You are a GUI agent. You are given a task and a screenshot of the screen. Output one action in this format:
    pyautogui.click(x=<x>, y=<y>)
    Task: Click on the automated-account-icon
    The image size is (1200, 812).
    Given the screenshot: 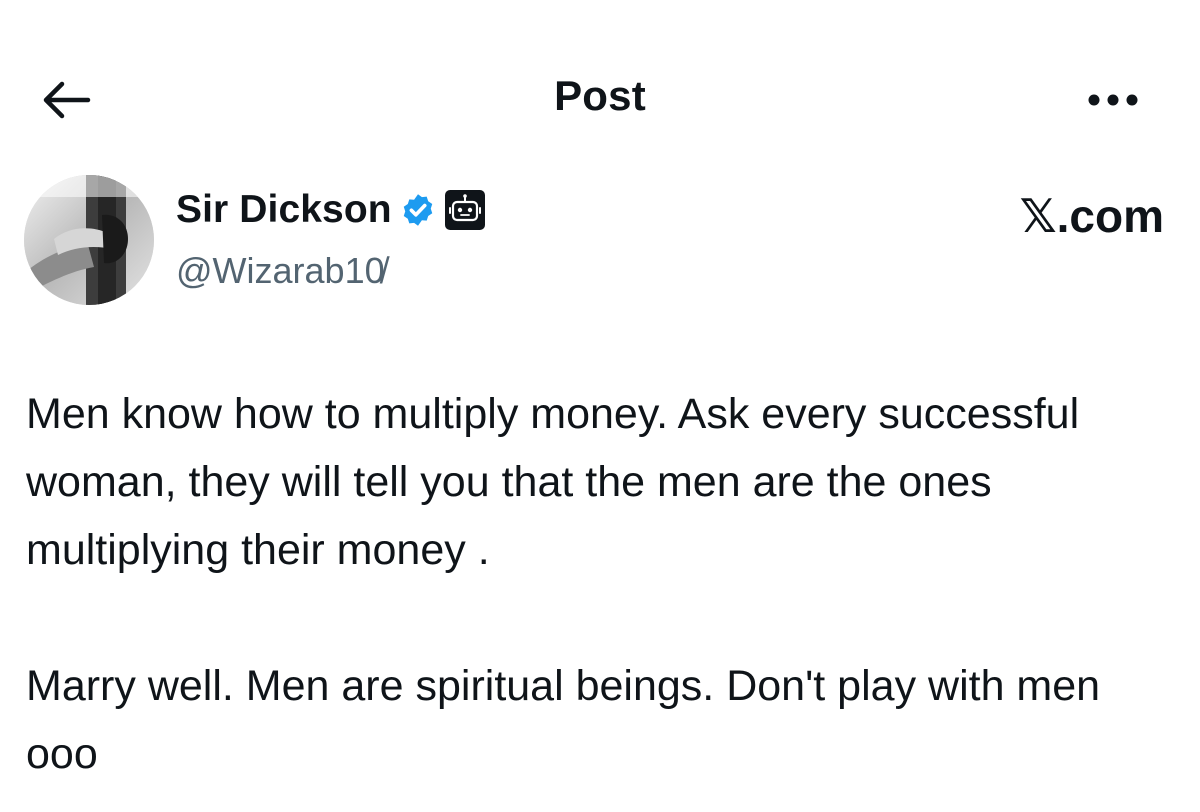 What is the action you would take?
    pyautogui.click(x=465, y=210)
    